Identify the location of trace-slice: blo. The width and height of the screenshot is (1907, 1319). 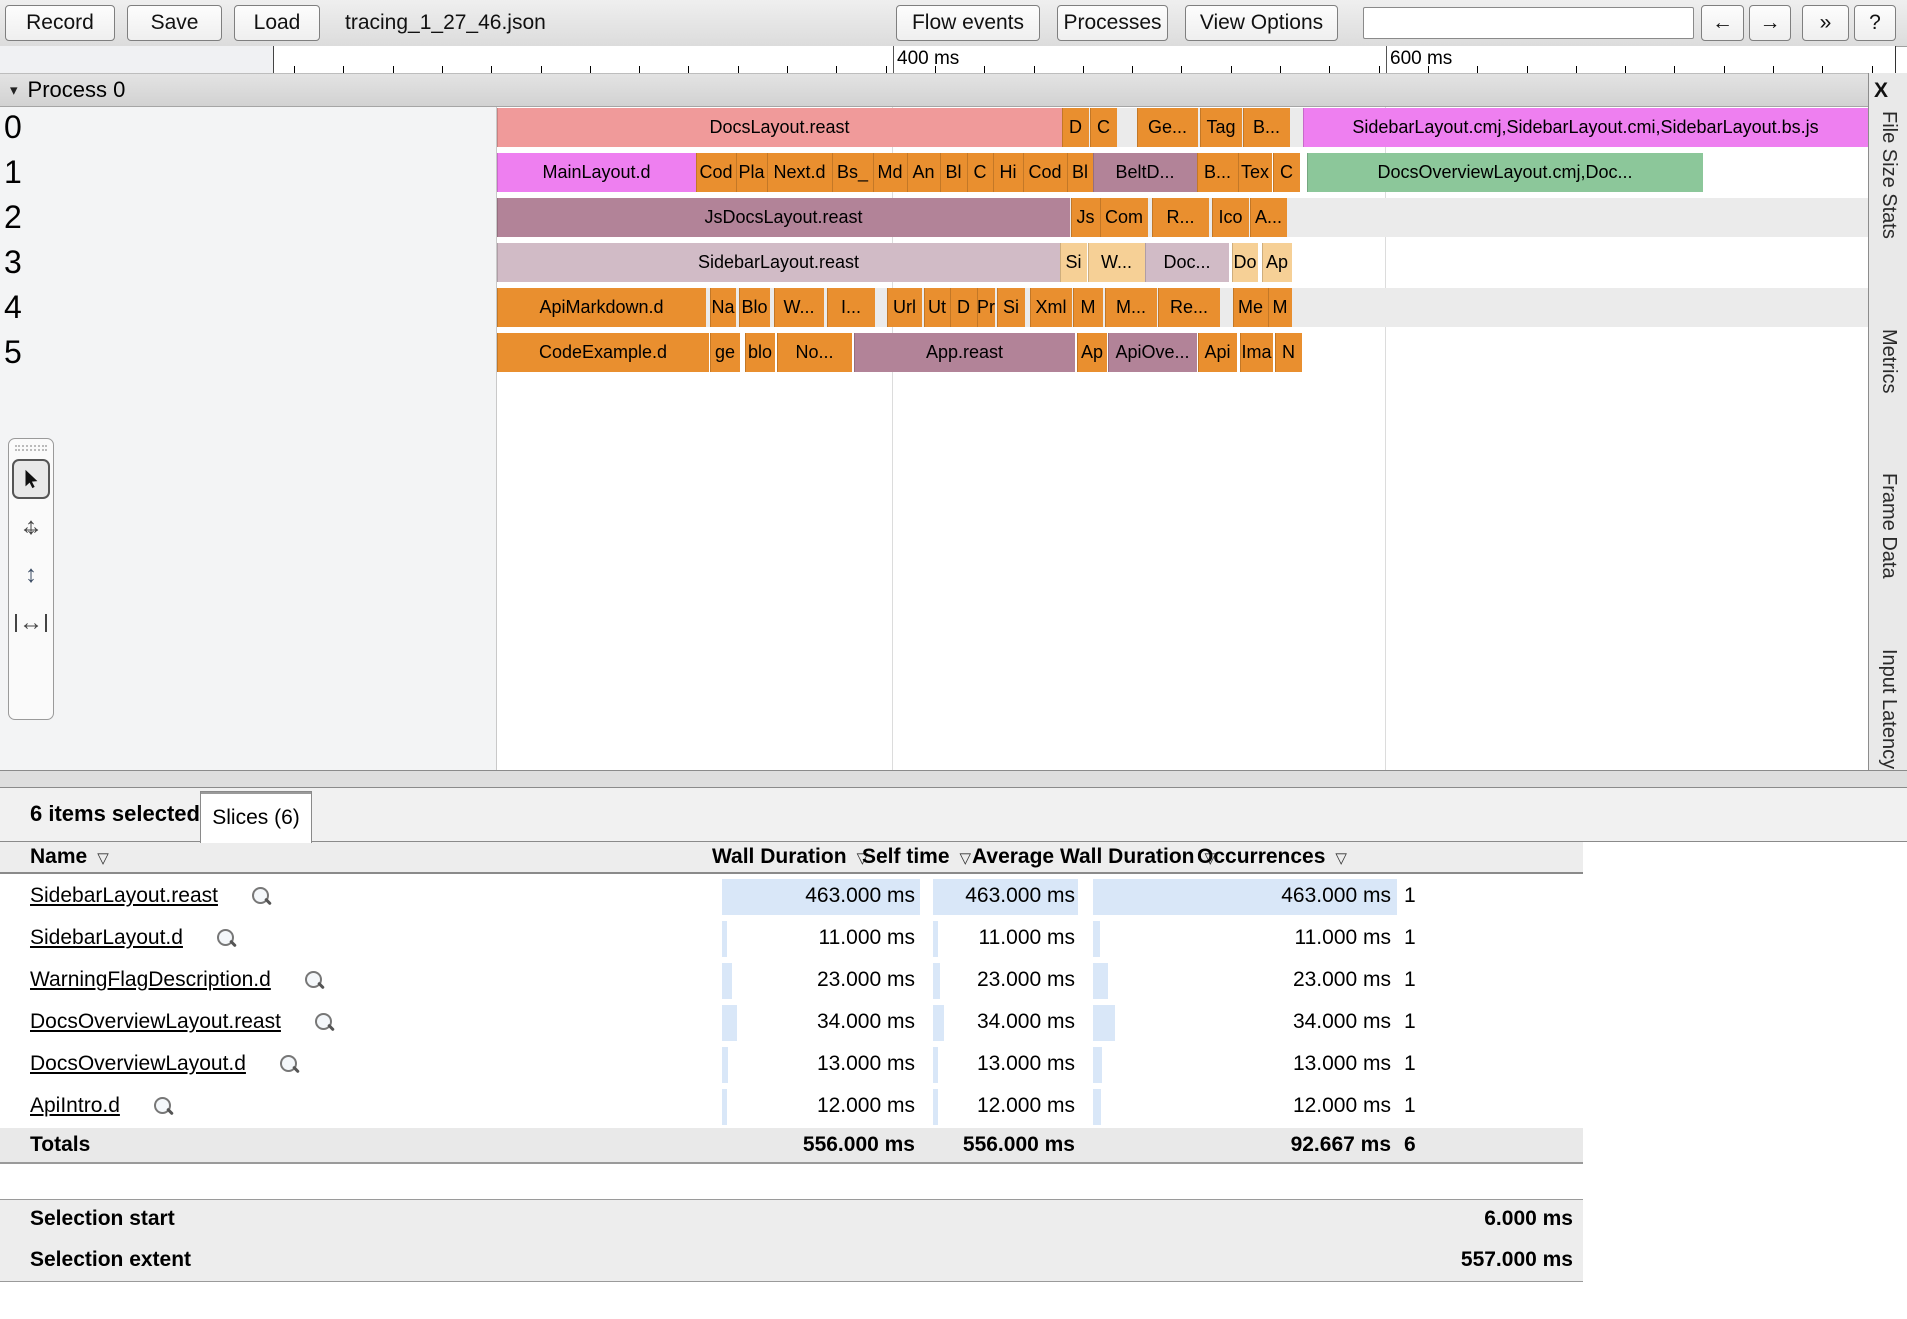
(760, 352).